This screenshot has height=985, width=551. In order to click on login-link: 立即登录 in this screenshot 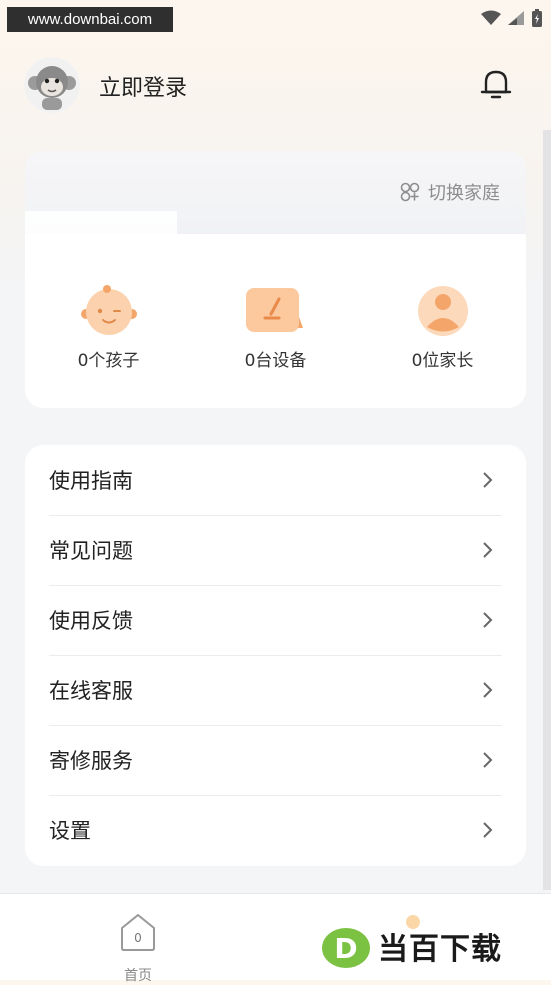, I will do `click(143, 86)`.